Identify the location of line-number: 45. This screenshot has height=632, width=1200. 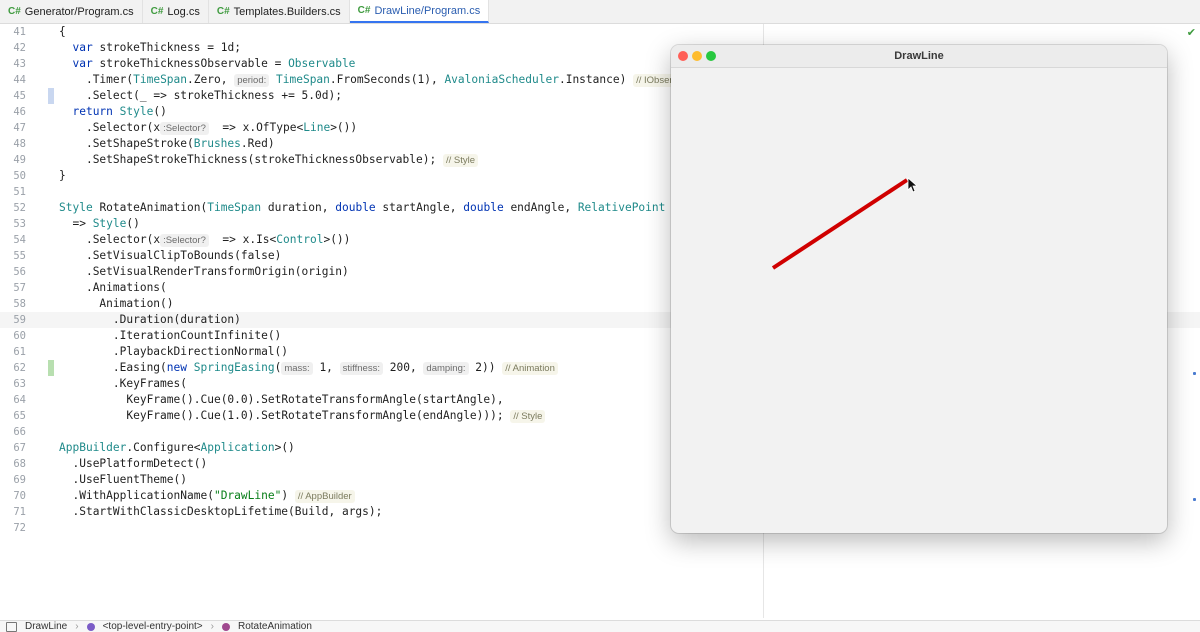
(13, 96).